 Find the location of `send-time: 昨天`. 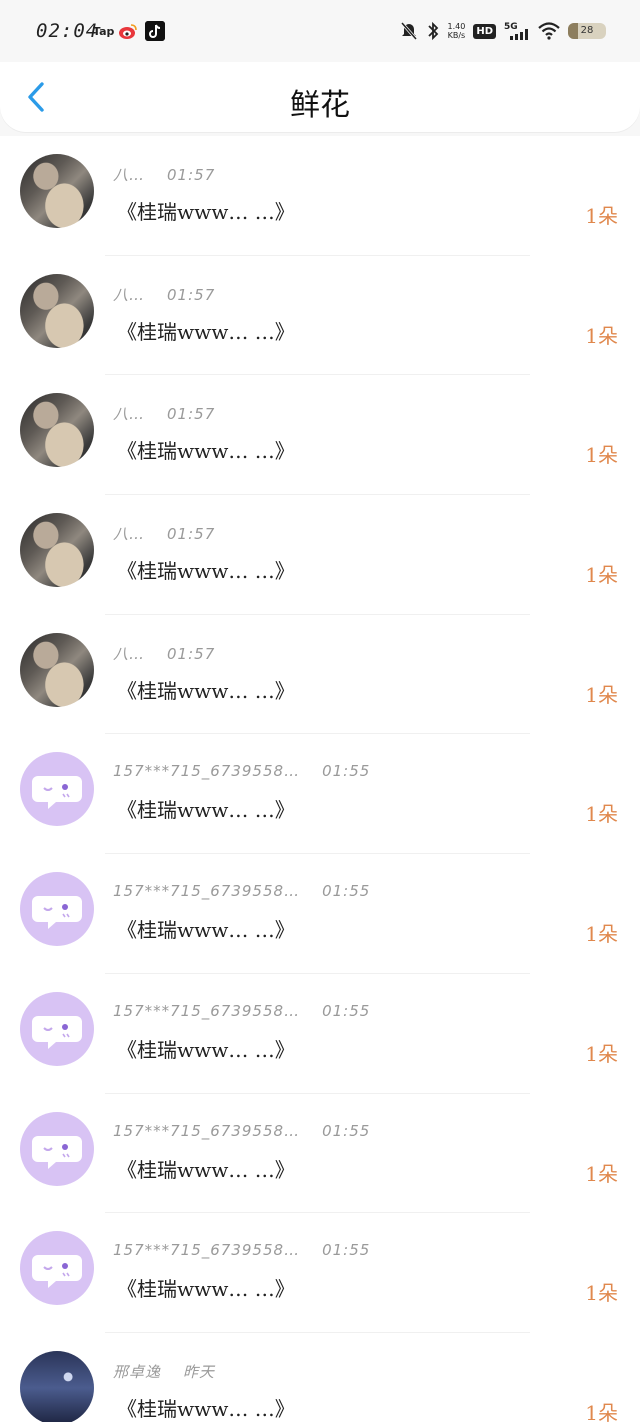

send-time: 昨天 is located at coordinates (199, 1371).